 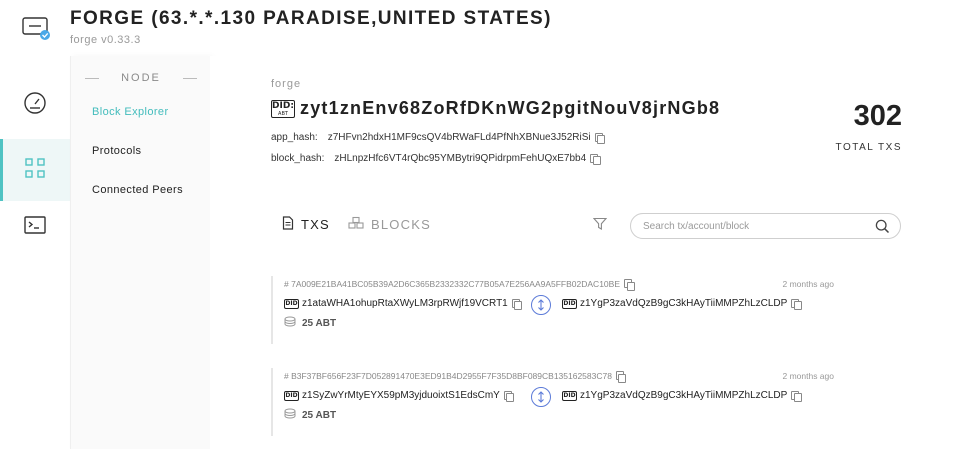 What do you see at coordinates (868, 147) in the screenshot?
I see `total-txs-label: TOTAL TXS` at bounding box center [868, 147].